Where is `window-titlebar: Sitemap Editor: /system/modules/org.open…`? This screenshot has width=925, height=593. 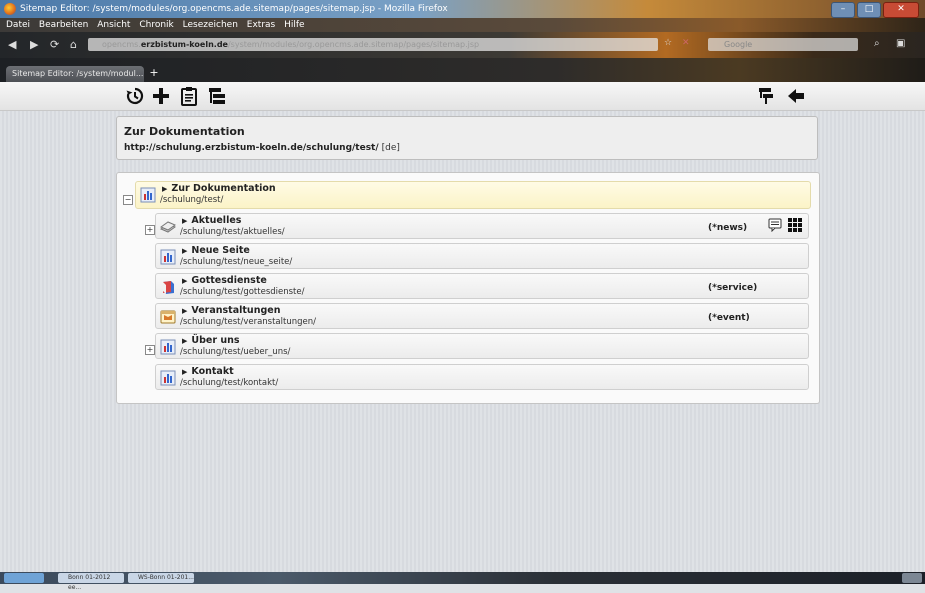
window-titlebar: Sitemap Editor: /system/modules/org.open… is located at coordinates (462, 9).